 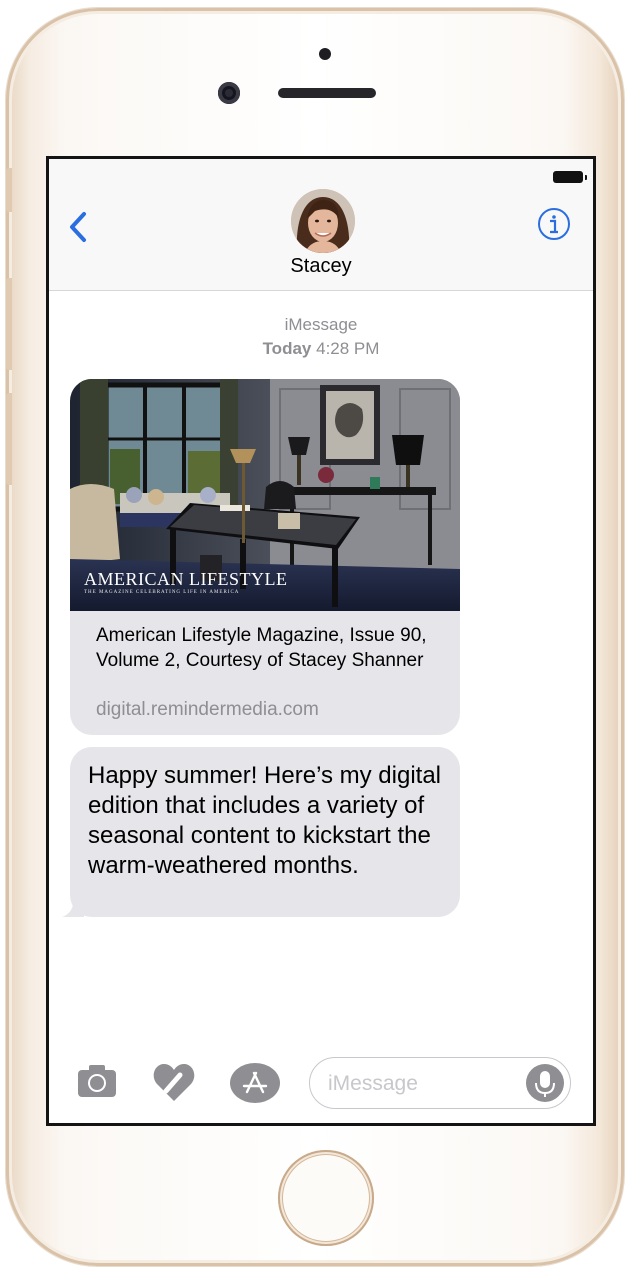 What do you see at coordinates (9, 439) in the screenshot?
I see `volume-down-button` at bounding box center [9, 439].